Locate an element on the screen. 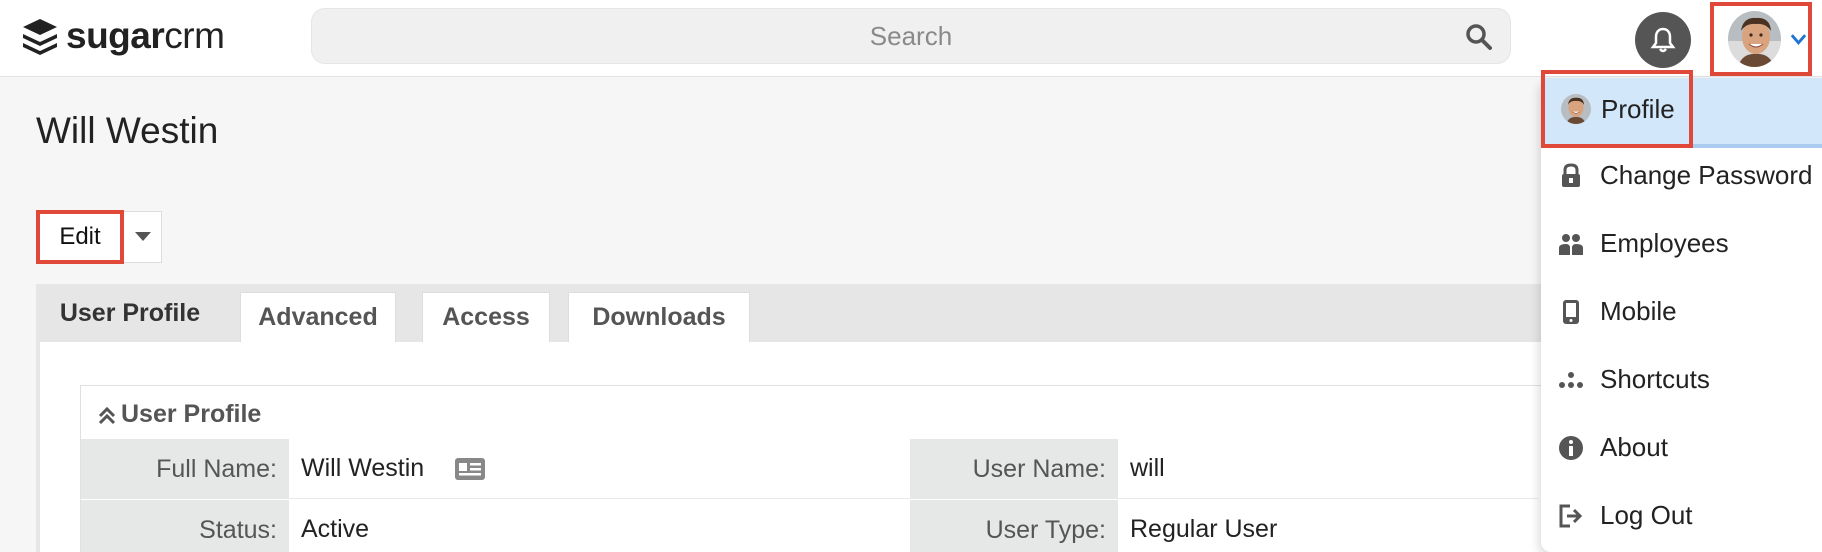 The width and height of the screenshot is (1822, 552). page-title: Will Westin is located at coordinates (127, 130).